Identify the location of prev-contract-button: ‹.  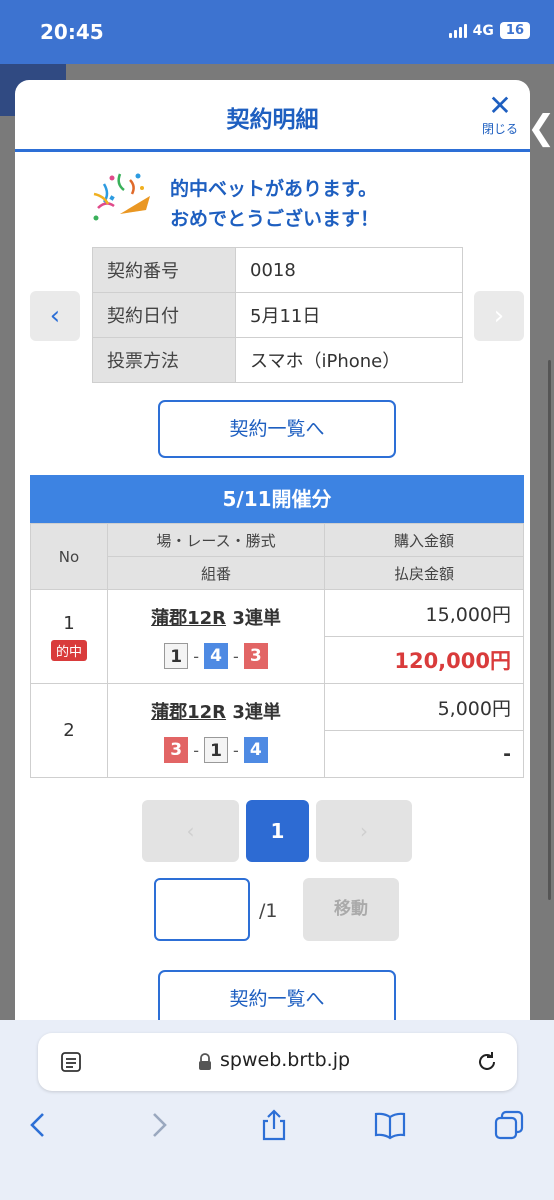
(55, 316).